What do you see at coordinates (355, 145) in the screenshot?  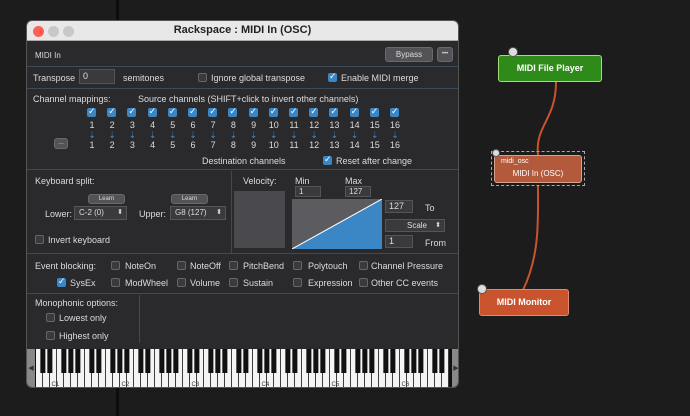 I see `dest-channel-number: 14` at bounding box center [355, 145].